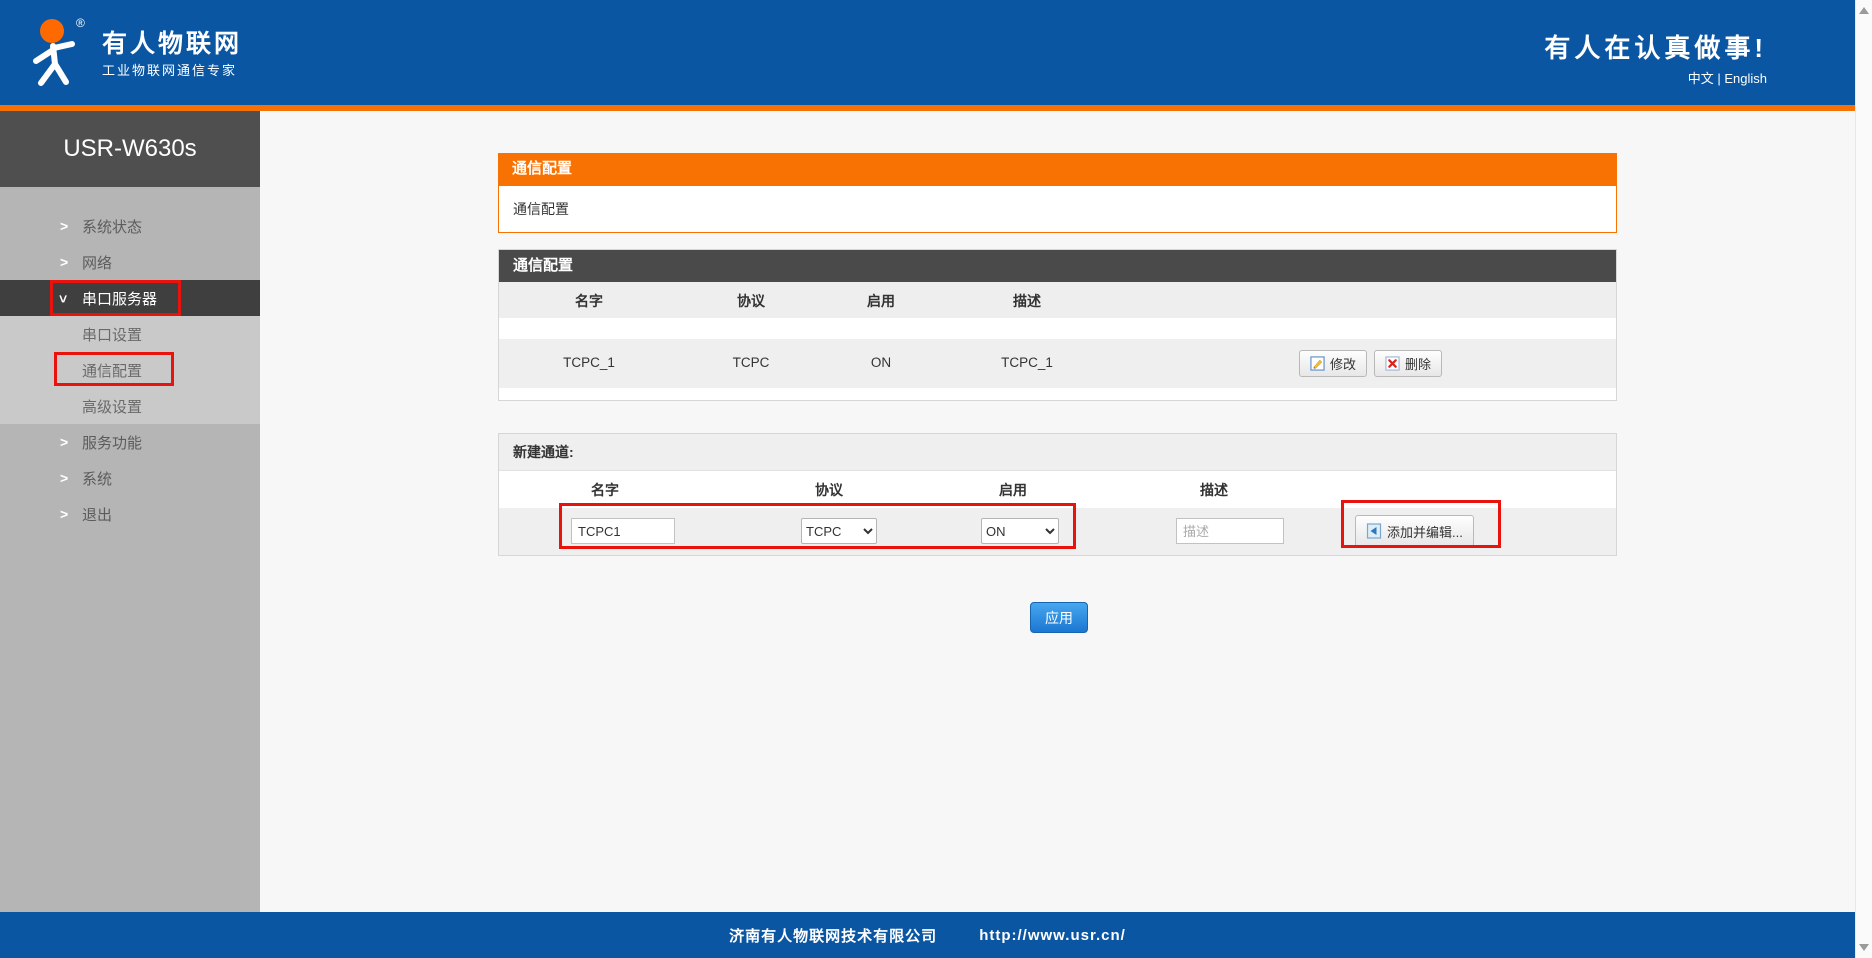  Describe the element at coordinates (1863, 479) in the screenshot. I see `vertical-scrollbar` at that location.